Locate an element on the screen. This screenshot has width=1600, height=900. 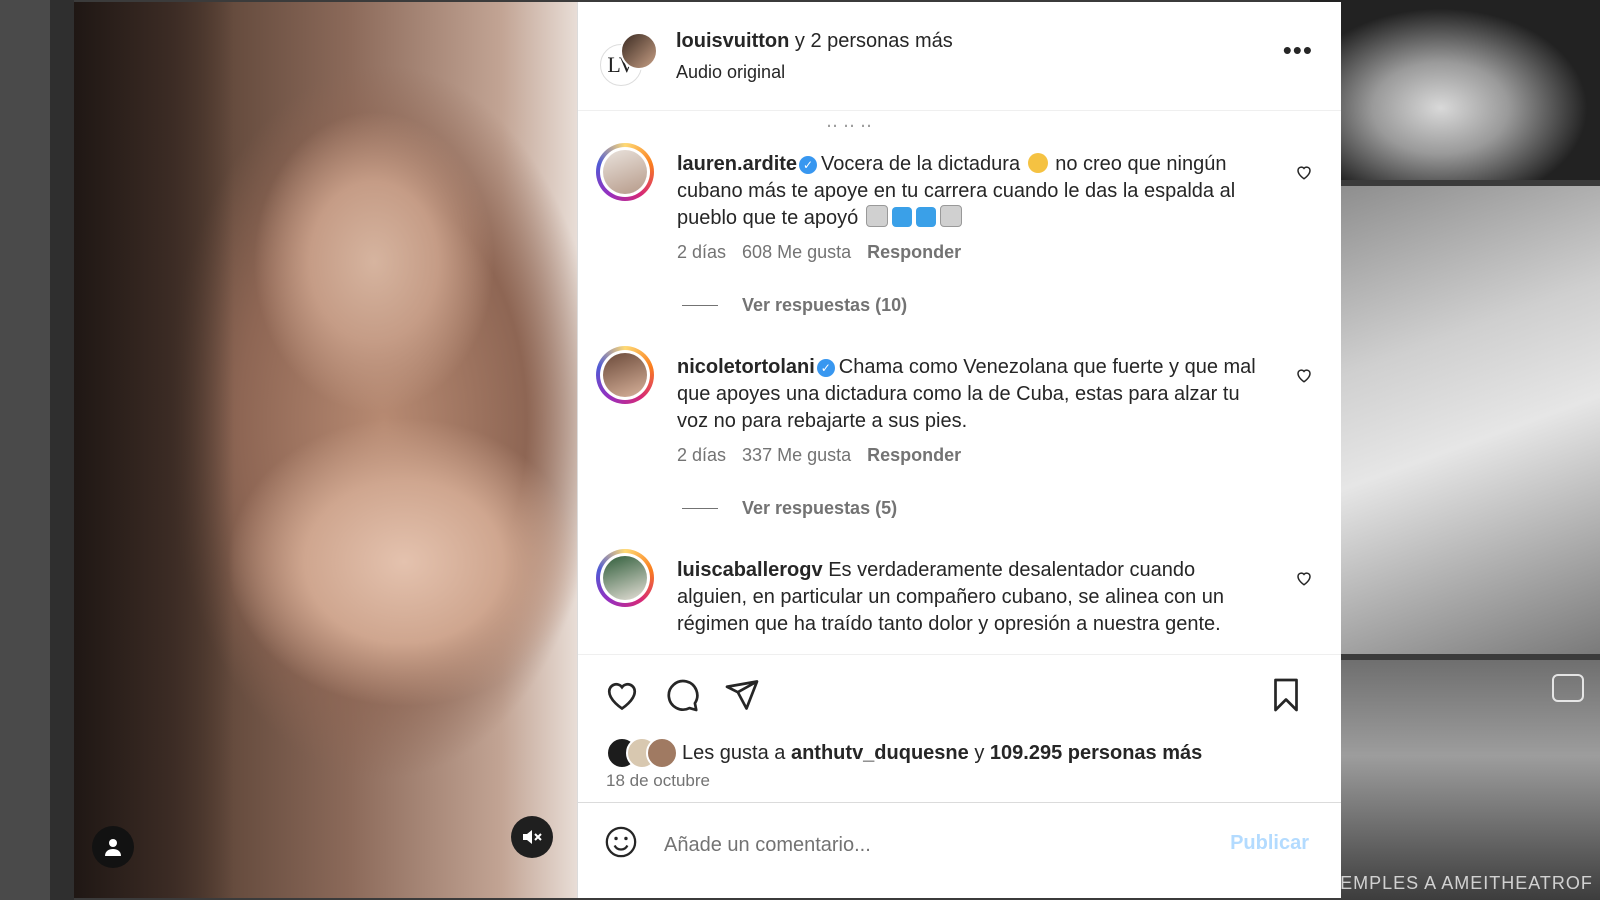
author-avatar: LV is located at coordinates (629, 59).